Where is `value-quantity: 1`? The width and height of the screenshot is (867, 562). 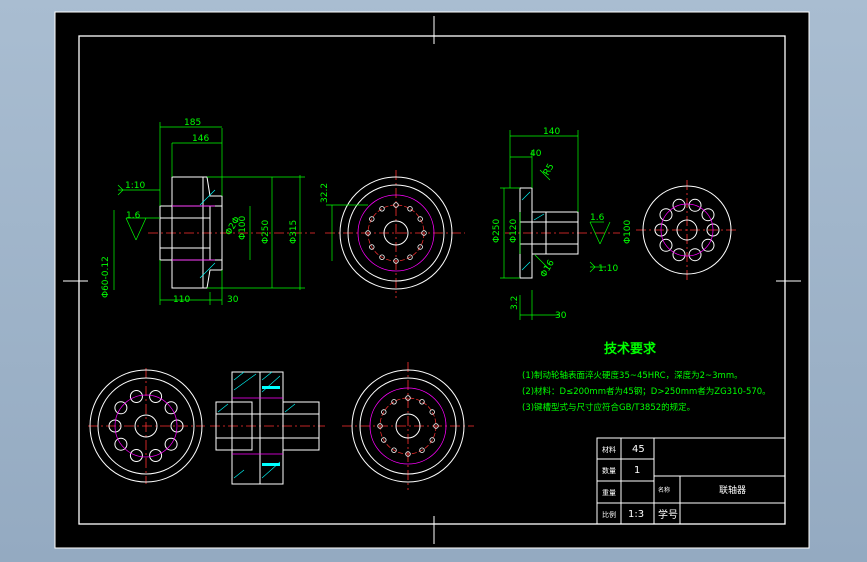 value-quantity: 1 is located at coordinates (637, 470).